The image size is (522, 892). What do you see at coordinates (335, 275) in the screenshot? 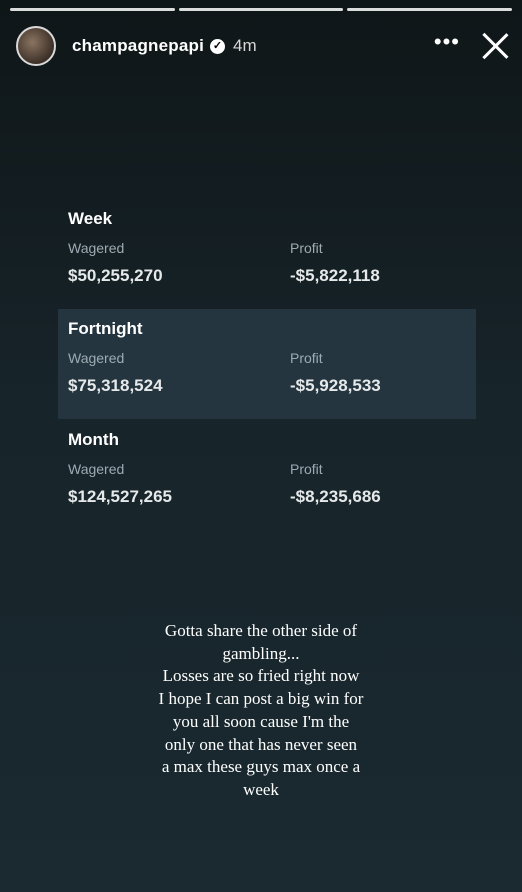
I see `profit-value: -$5,822,118` at bounding box center [335, 275].